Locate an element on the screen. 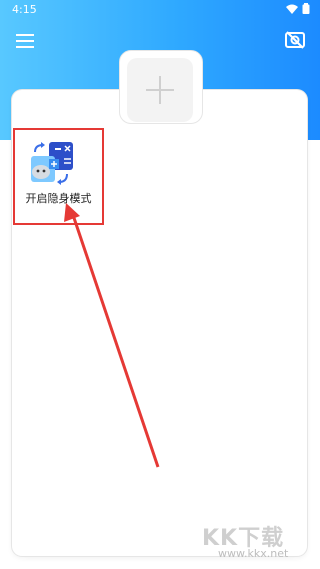  watermark-url: www.kkx.net is located at coordinates (253, 553).